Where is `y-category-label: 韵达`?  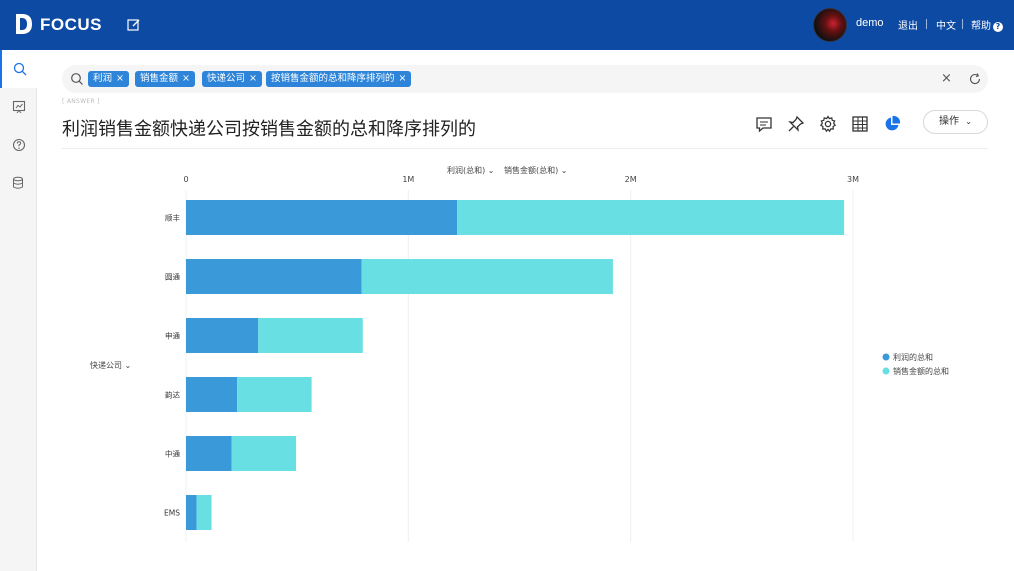
y-category-label: 韵达 is located at coordinates (172, 395).